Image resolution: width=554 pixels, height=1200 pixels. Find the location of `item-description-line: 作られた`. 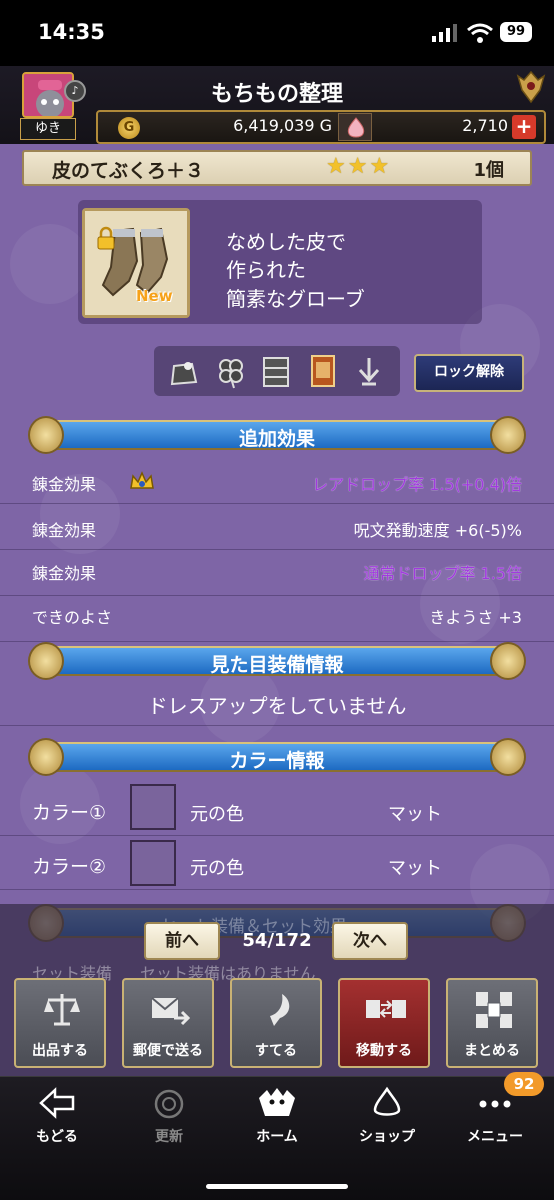

item-description-line: 作られた is located at coordinates (266, 270).